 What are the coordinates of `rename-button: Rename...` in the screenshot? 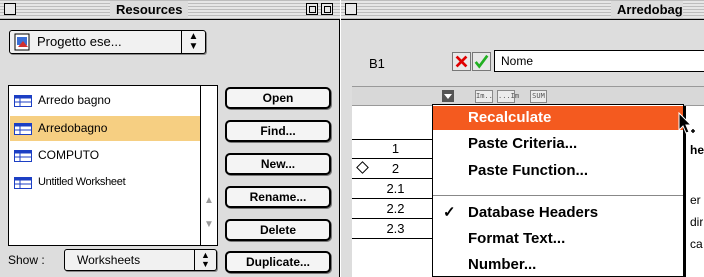 It's located at (278, 197).